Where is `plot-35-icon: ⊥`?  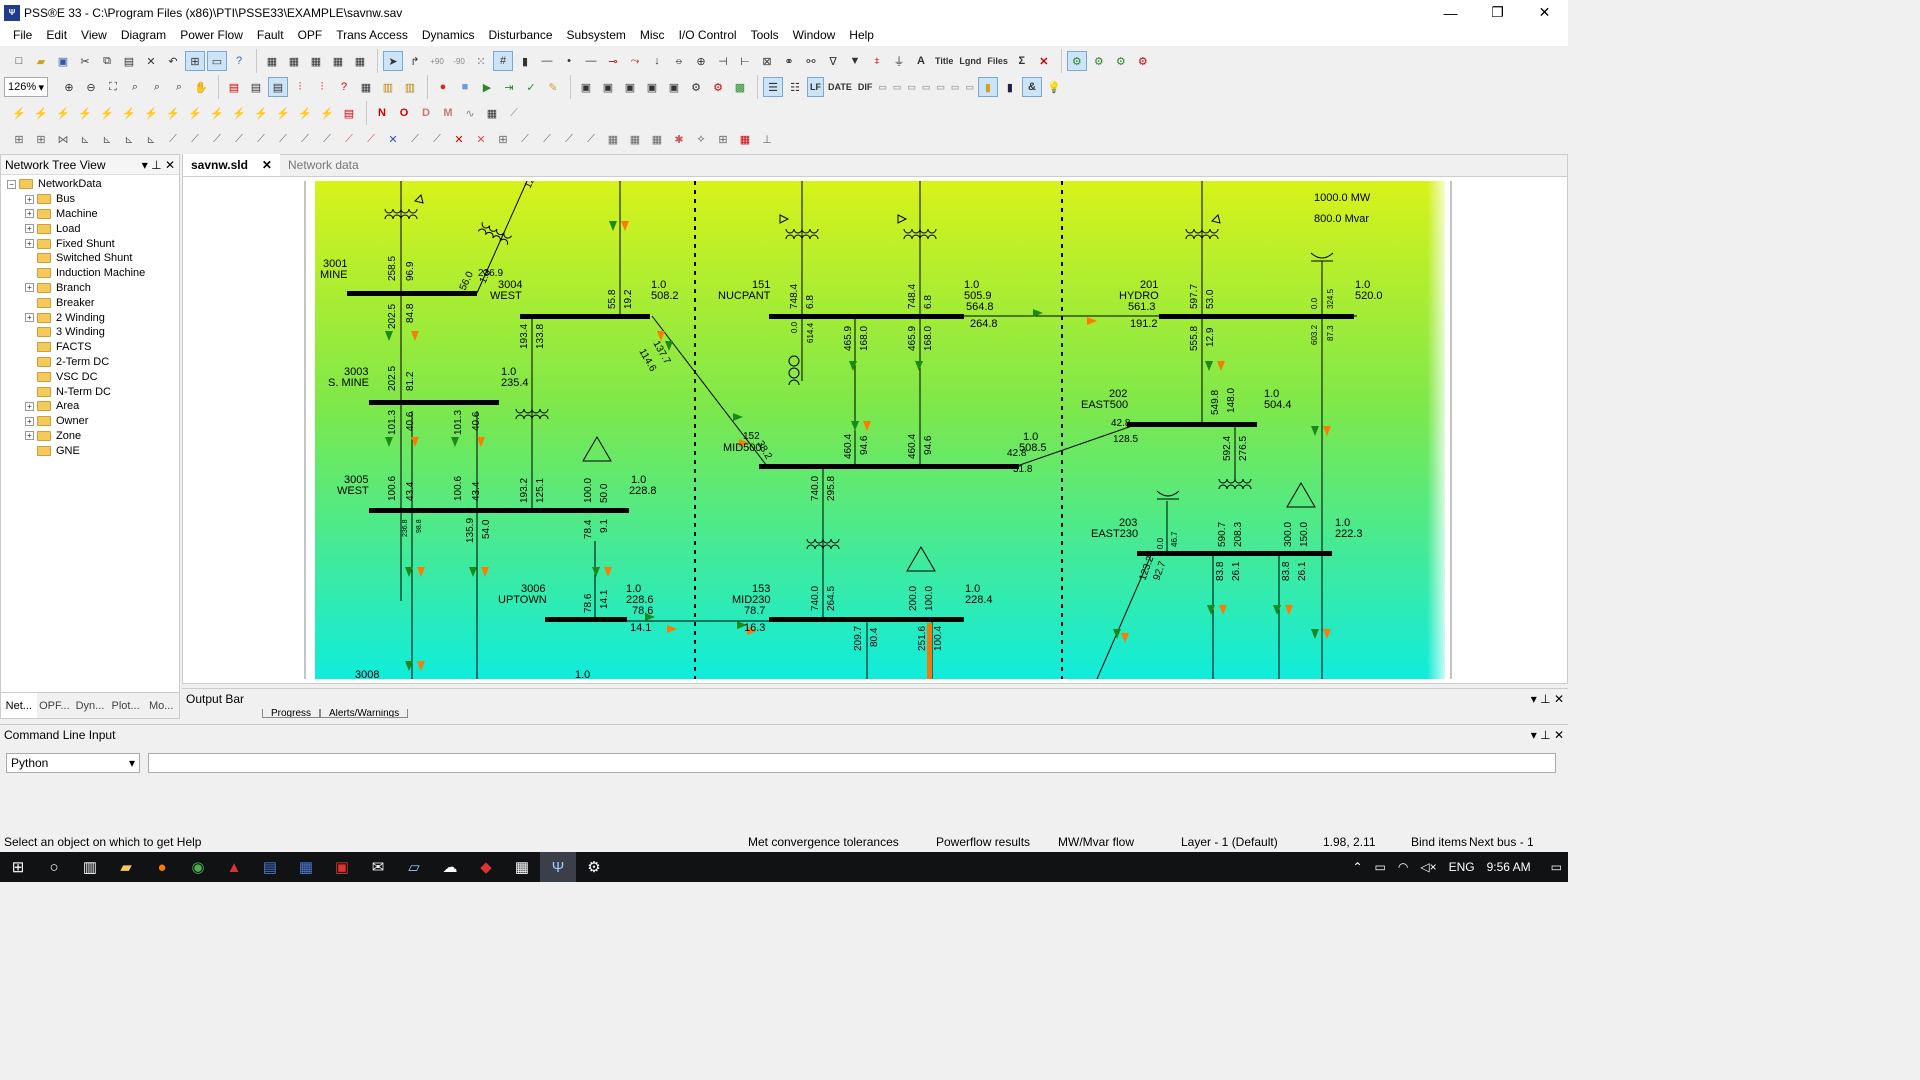
plot-35-icon: ⊥ is located at coordinates (767, 139).